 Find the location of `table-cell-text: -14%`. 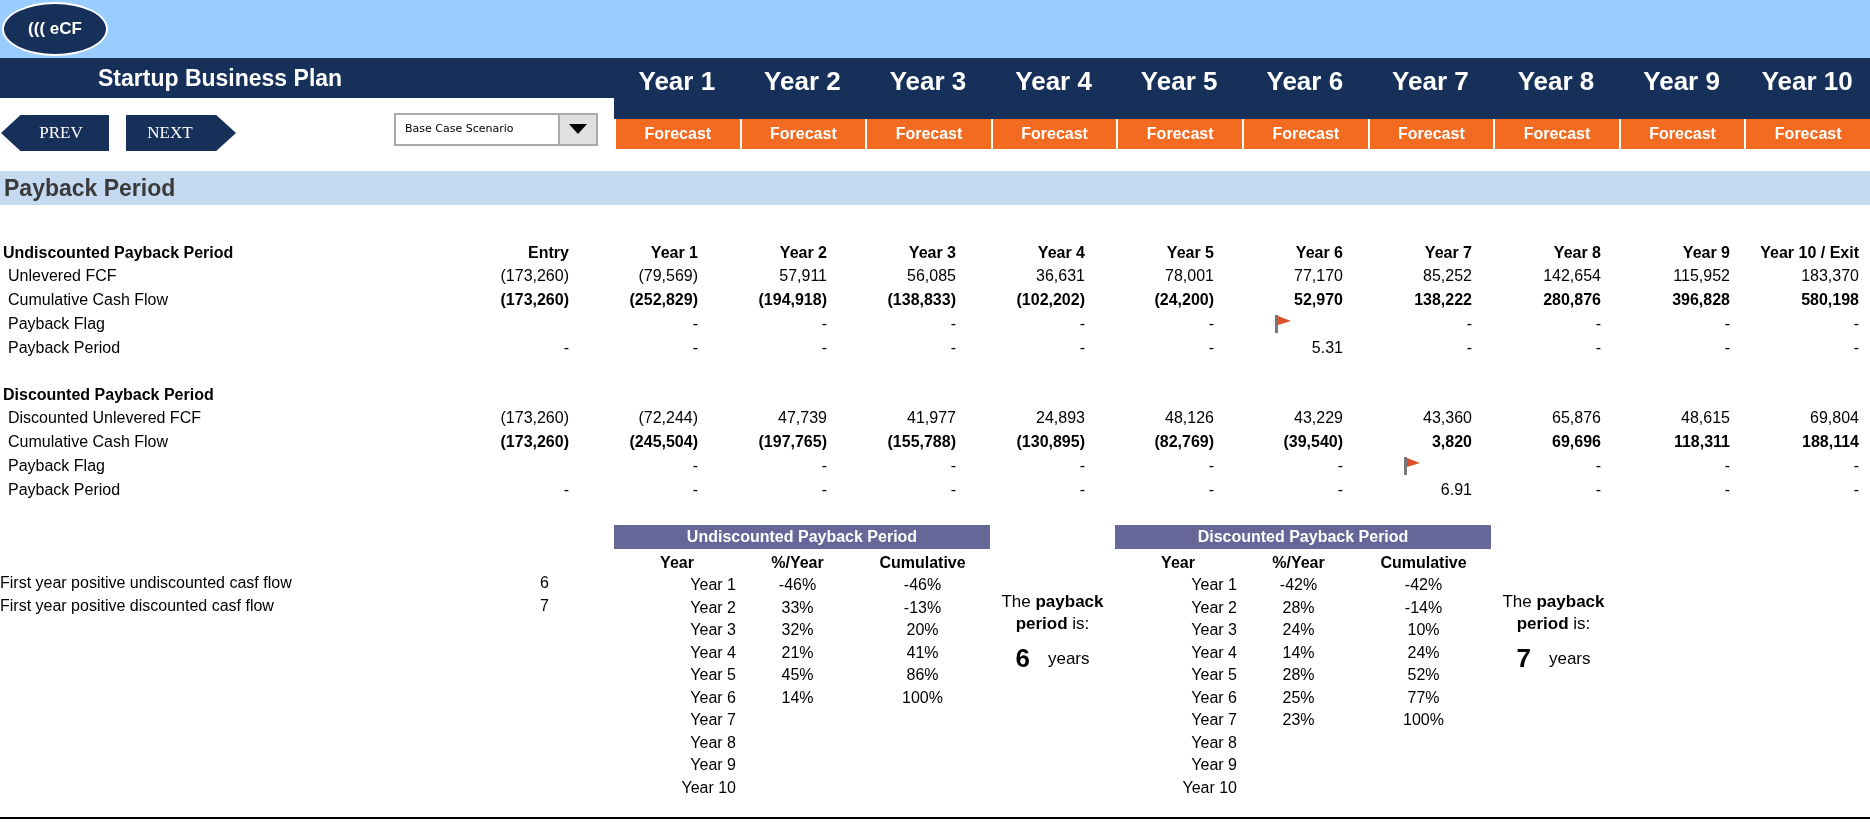

table-cell-text: -14% is located at coordinates (1423, 607).